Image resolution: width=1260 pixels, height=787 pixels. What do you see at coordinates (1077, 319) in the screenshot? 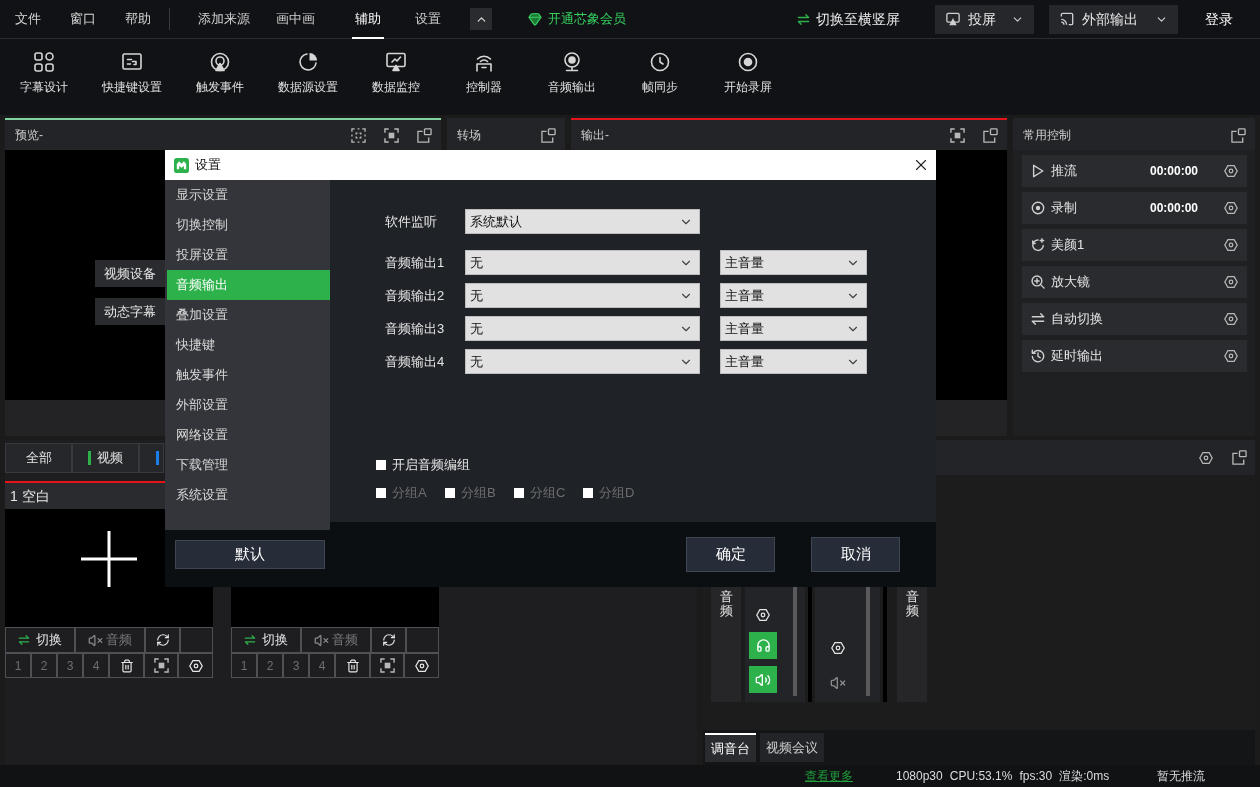
I see `control-label: 自动切换` at bounding box center [1077, 319].